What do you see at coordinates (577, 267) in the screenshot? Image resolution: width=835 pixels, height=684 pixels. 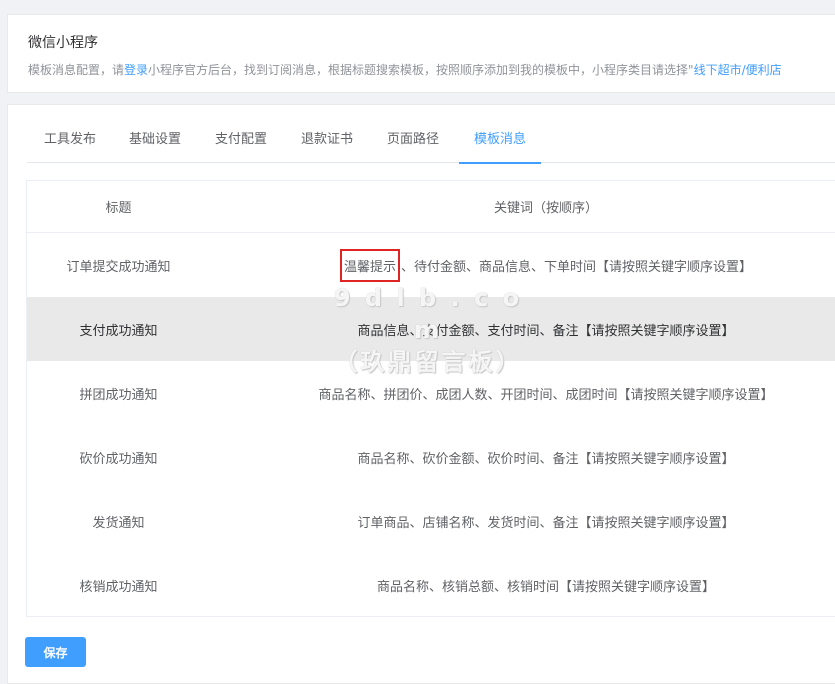 I see `row-keywords-rest: 、待付金额、商品信息、下单时间【请按照关键字顺序设置】` at bounding box center [577, 267].